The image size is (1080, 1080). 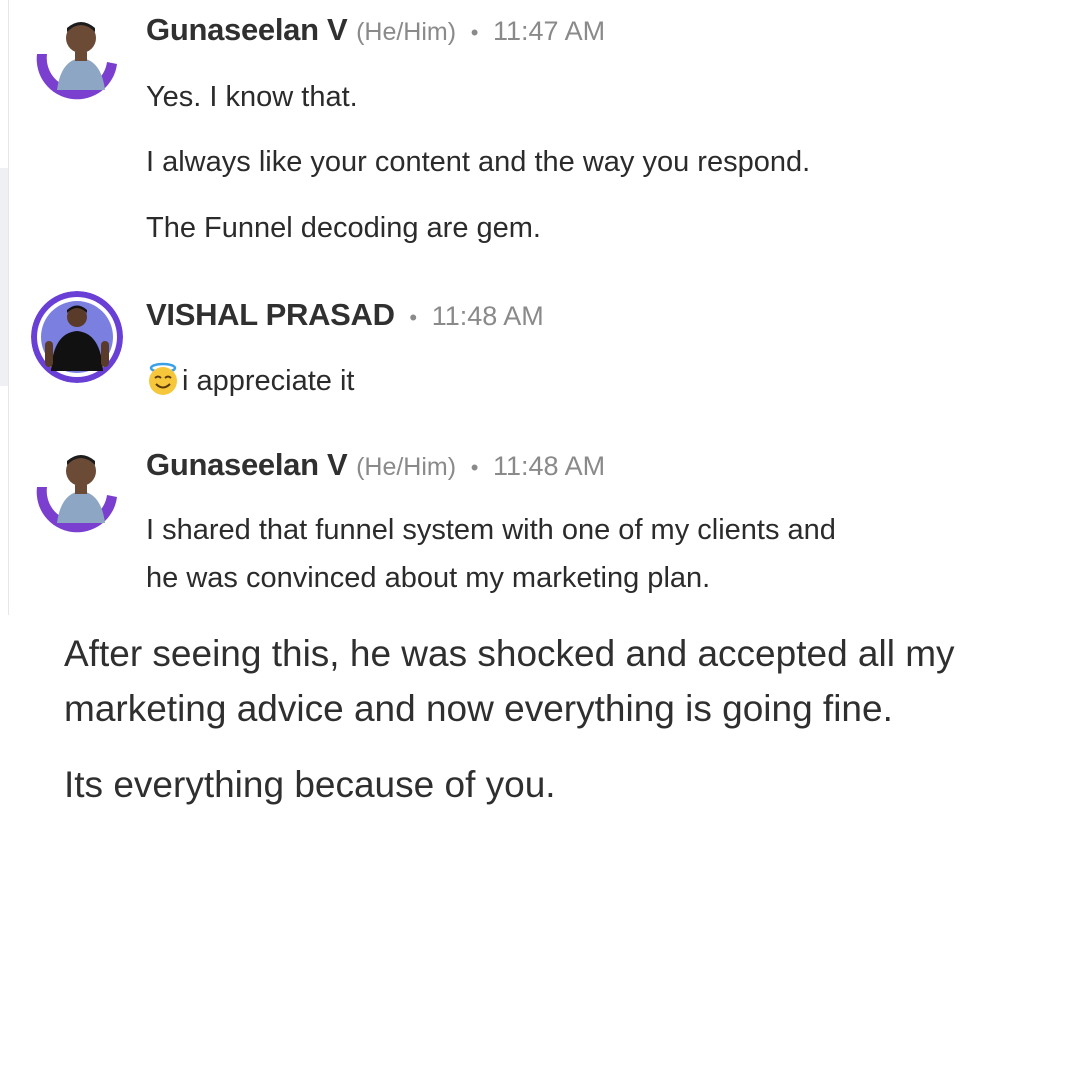 What do you see at coordinates (4, 277) in the screenshot?
I see `sidebar-edge` at bounding box center [4, 277].